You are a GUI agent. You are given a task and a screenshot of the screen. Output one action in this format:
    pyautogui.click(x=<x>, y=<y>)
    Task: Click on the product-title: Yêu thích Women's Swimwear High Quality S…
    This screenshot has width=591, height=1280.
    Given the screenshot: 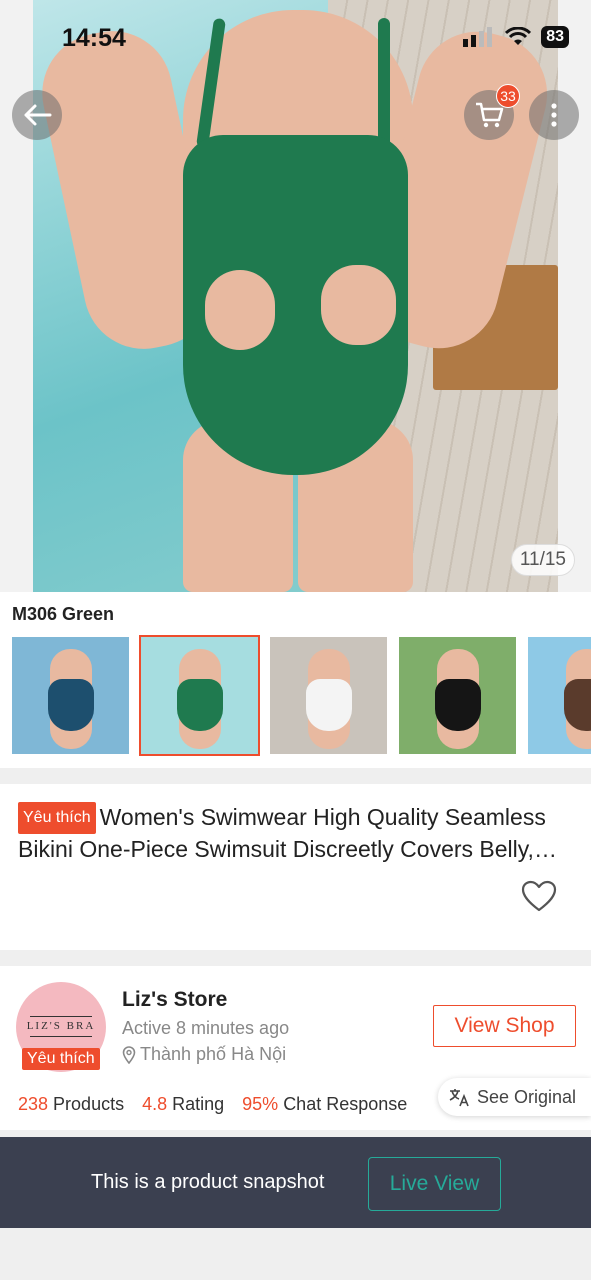 What is the action you would take?
    pyautogui.click(x=288, y=833)
    